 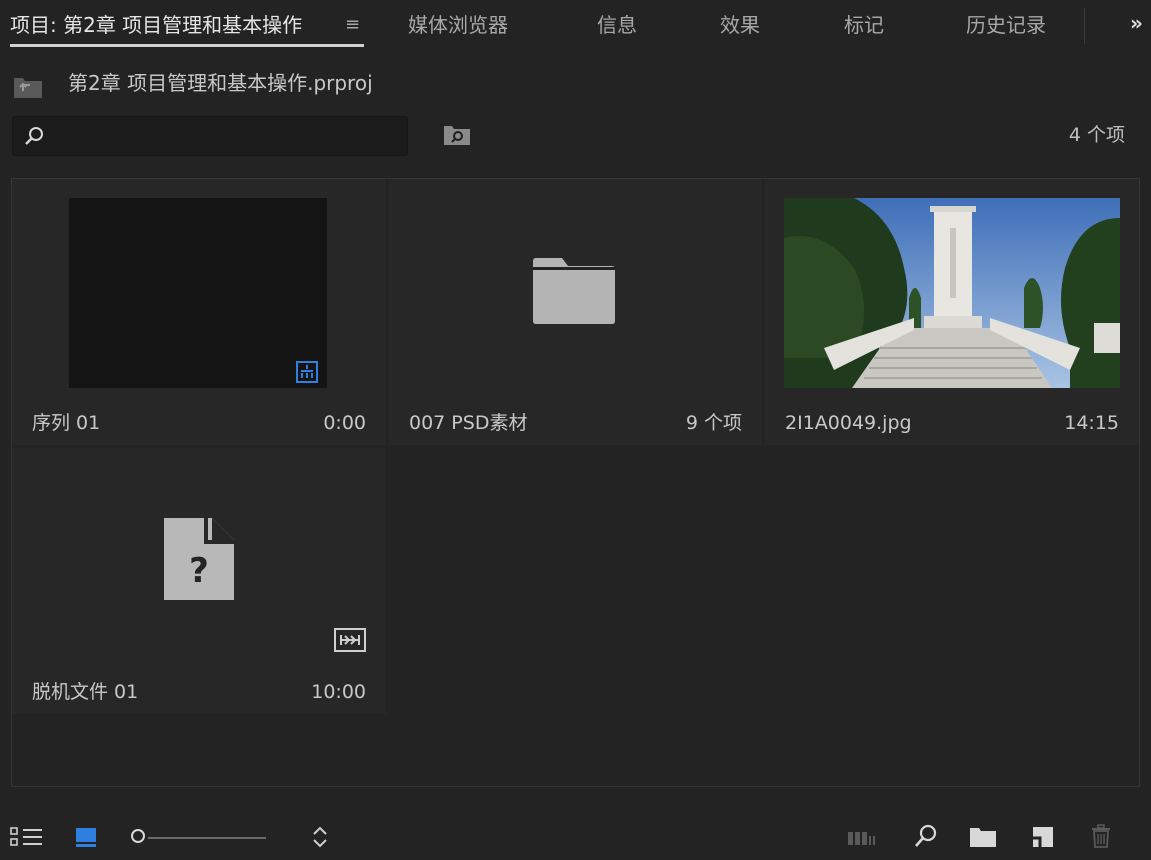 What do you see at coordinates (864, 25) in the screenshot?
I see `tab-markers: 标记` at bounding box center [864, 25].